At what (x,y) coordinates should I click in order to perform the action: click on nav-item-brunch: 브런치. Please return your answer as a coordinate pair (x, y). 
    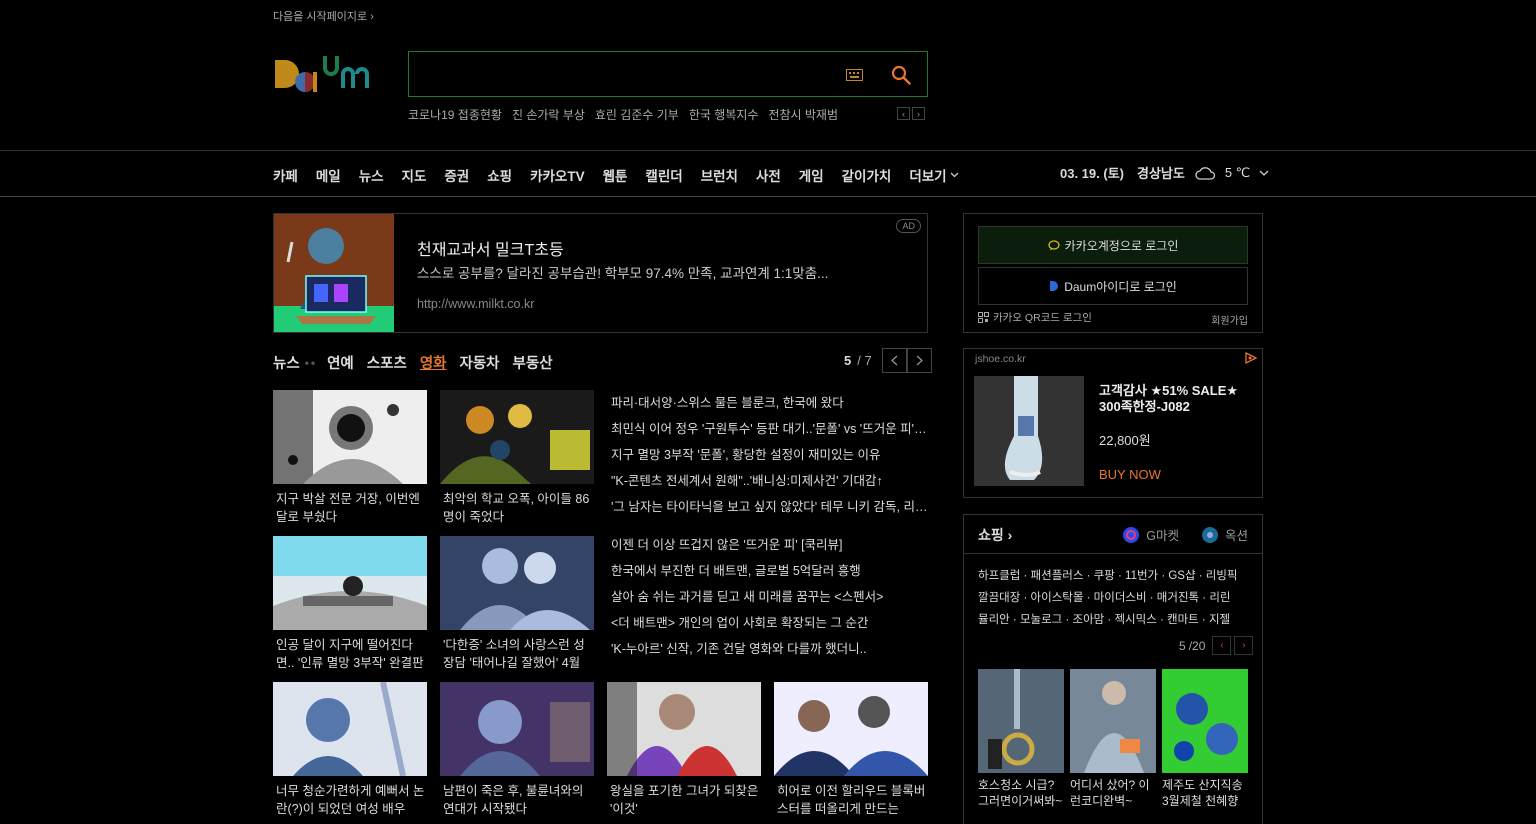
    Looking at the image, I should click on (719, 175).